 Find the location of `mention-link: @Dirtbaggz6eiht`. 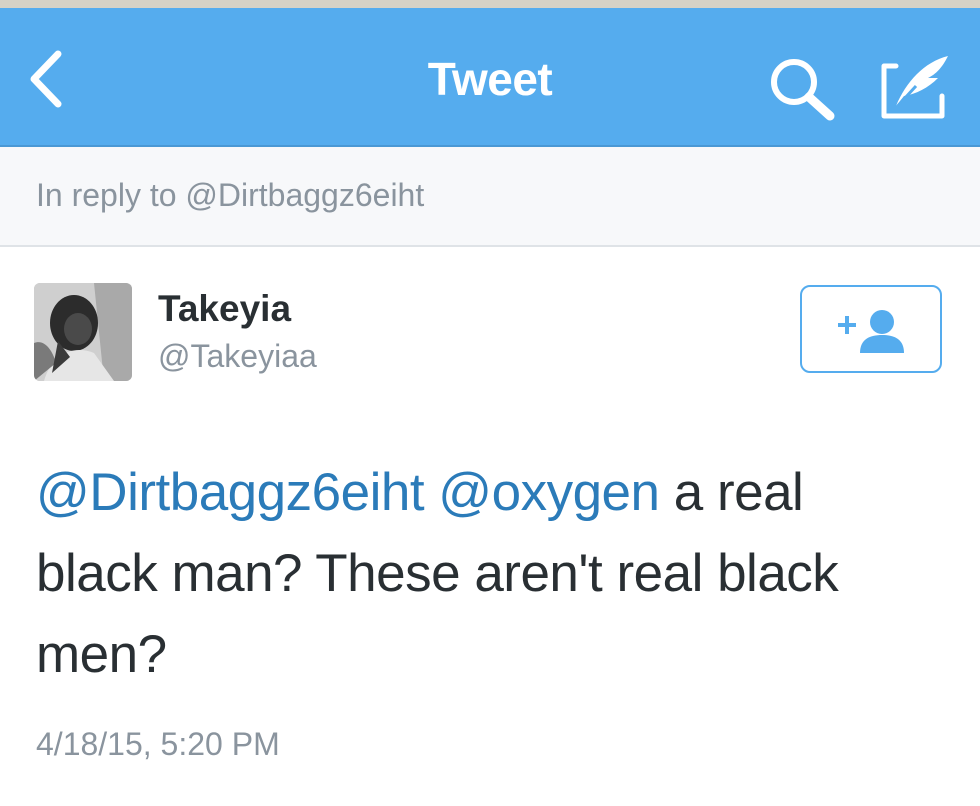

mention-link: @Dirtbaggz6eiht is located at coordinates (230, 492).